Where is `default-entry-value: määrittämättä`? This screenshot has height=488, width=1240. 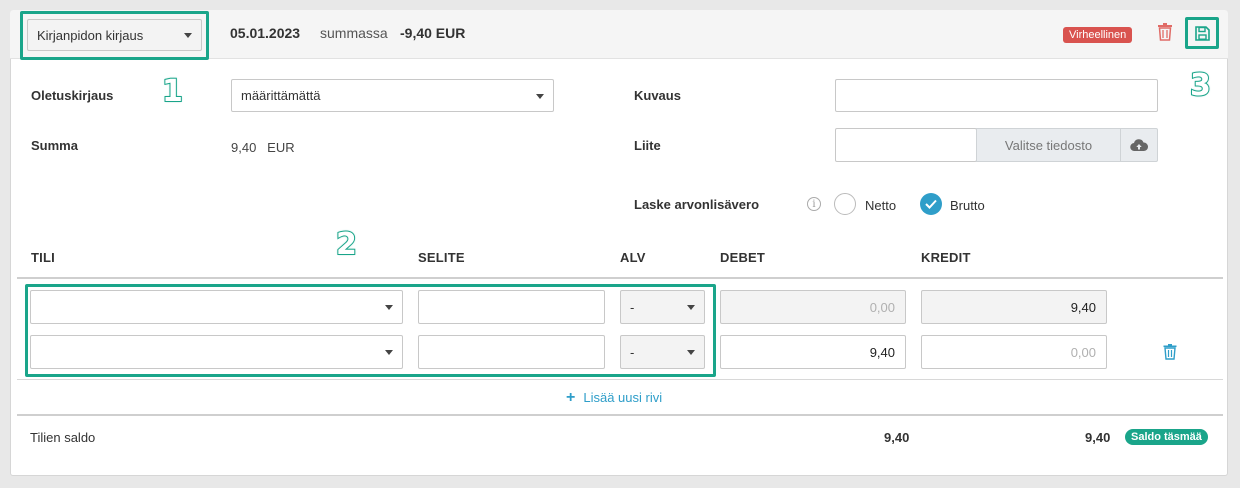
default-entry-value: määrittämättä is located at coordinates (281, 95).